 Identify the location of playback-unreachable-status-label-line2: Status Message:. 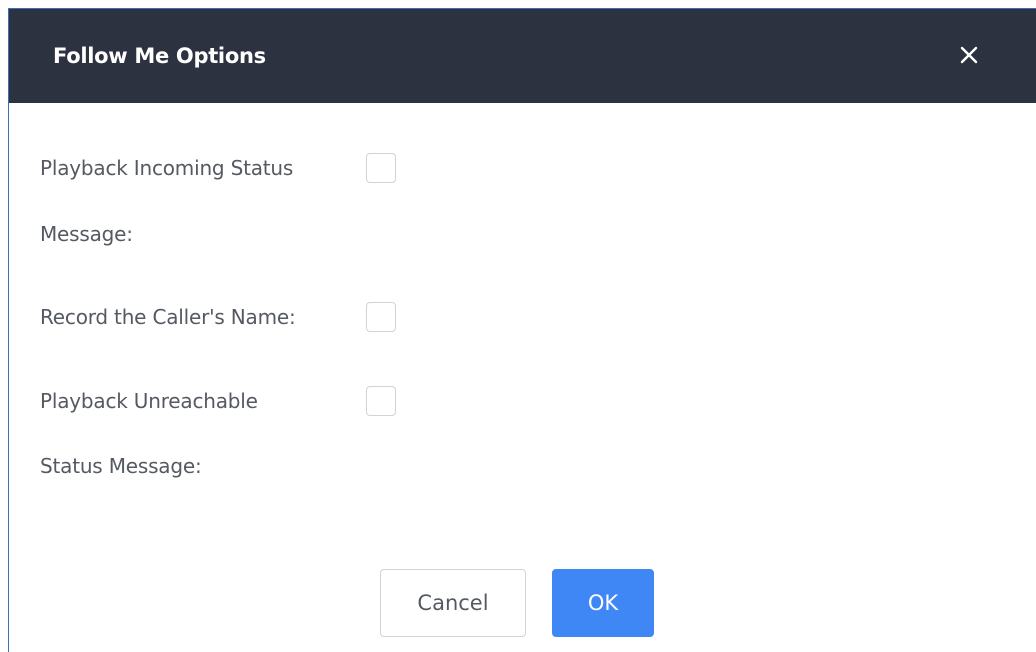
(121, 466).